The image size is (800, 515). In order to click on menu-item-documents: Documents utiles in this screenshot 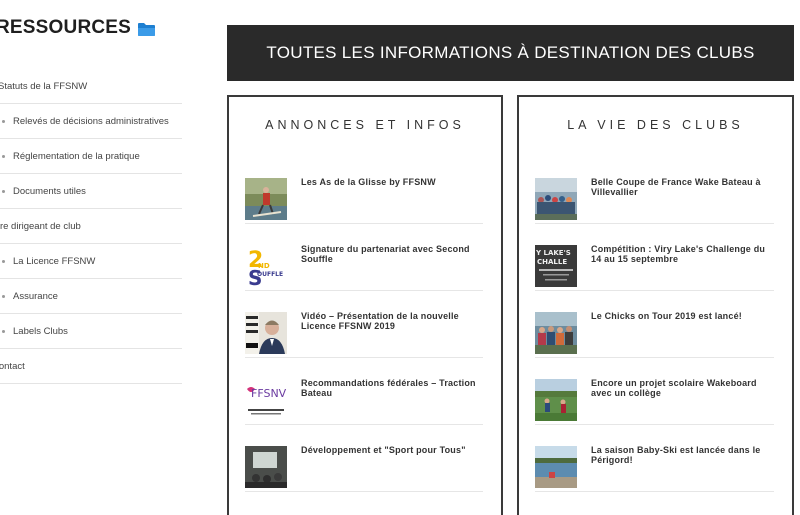, I will do `click(91, 191)`.